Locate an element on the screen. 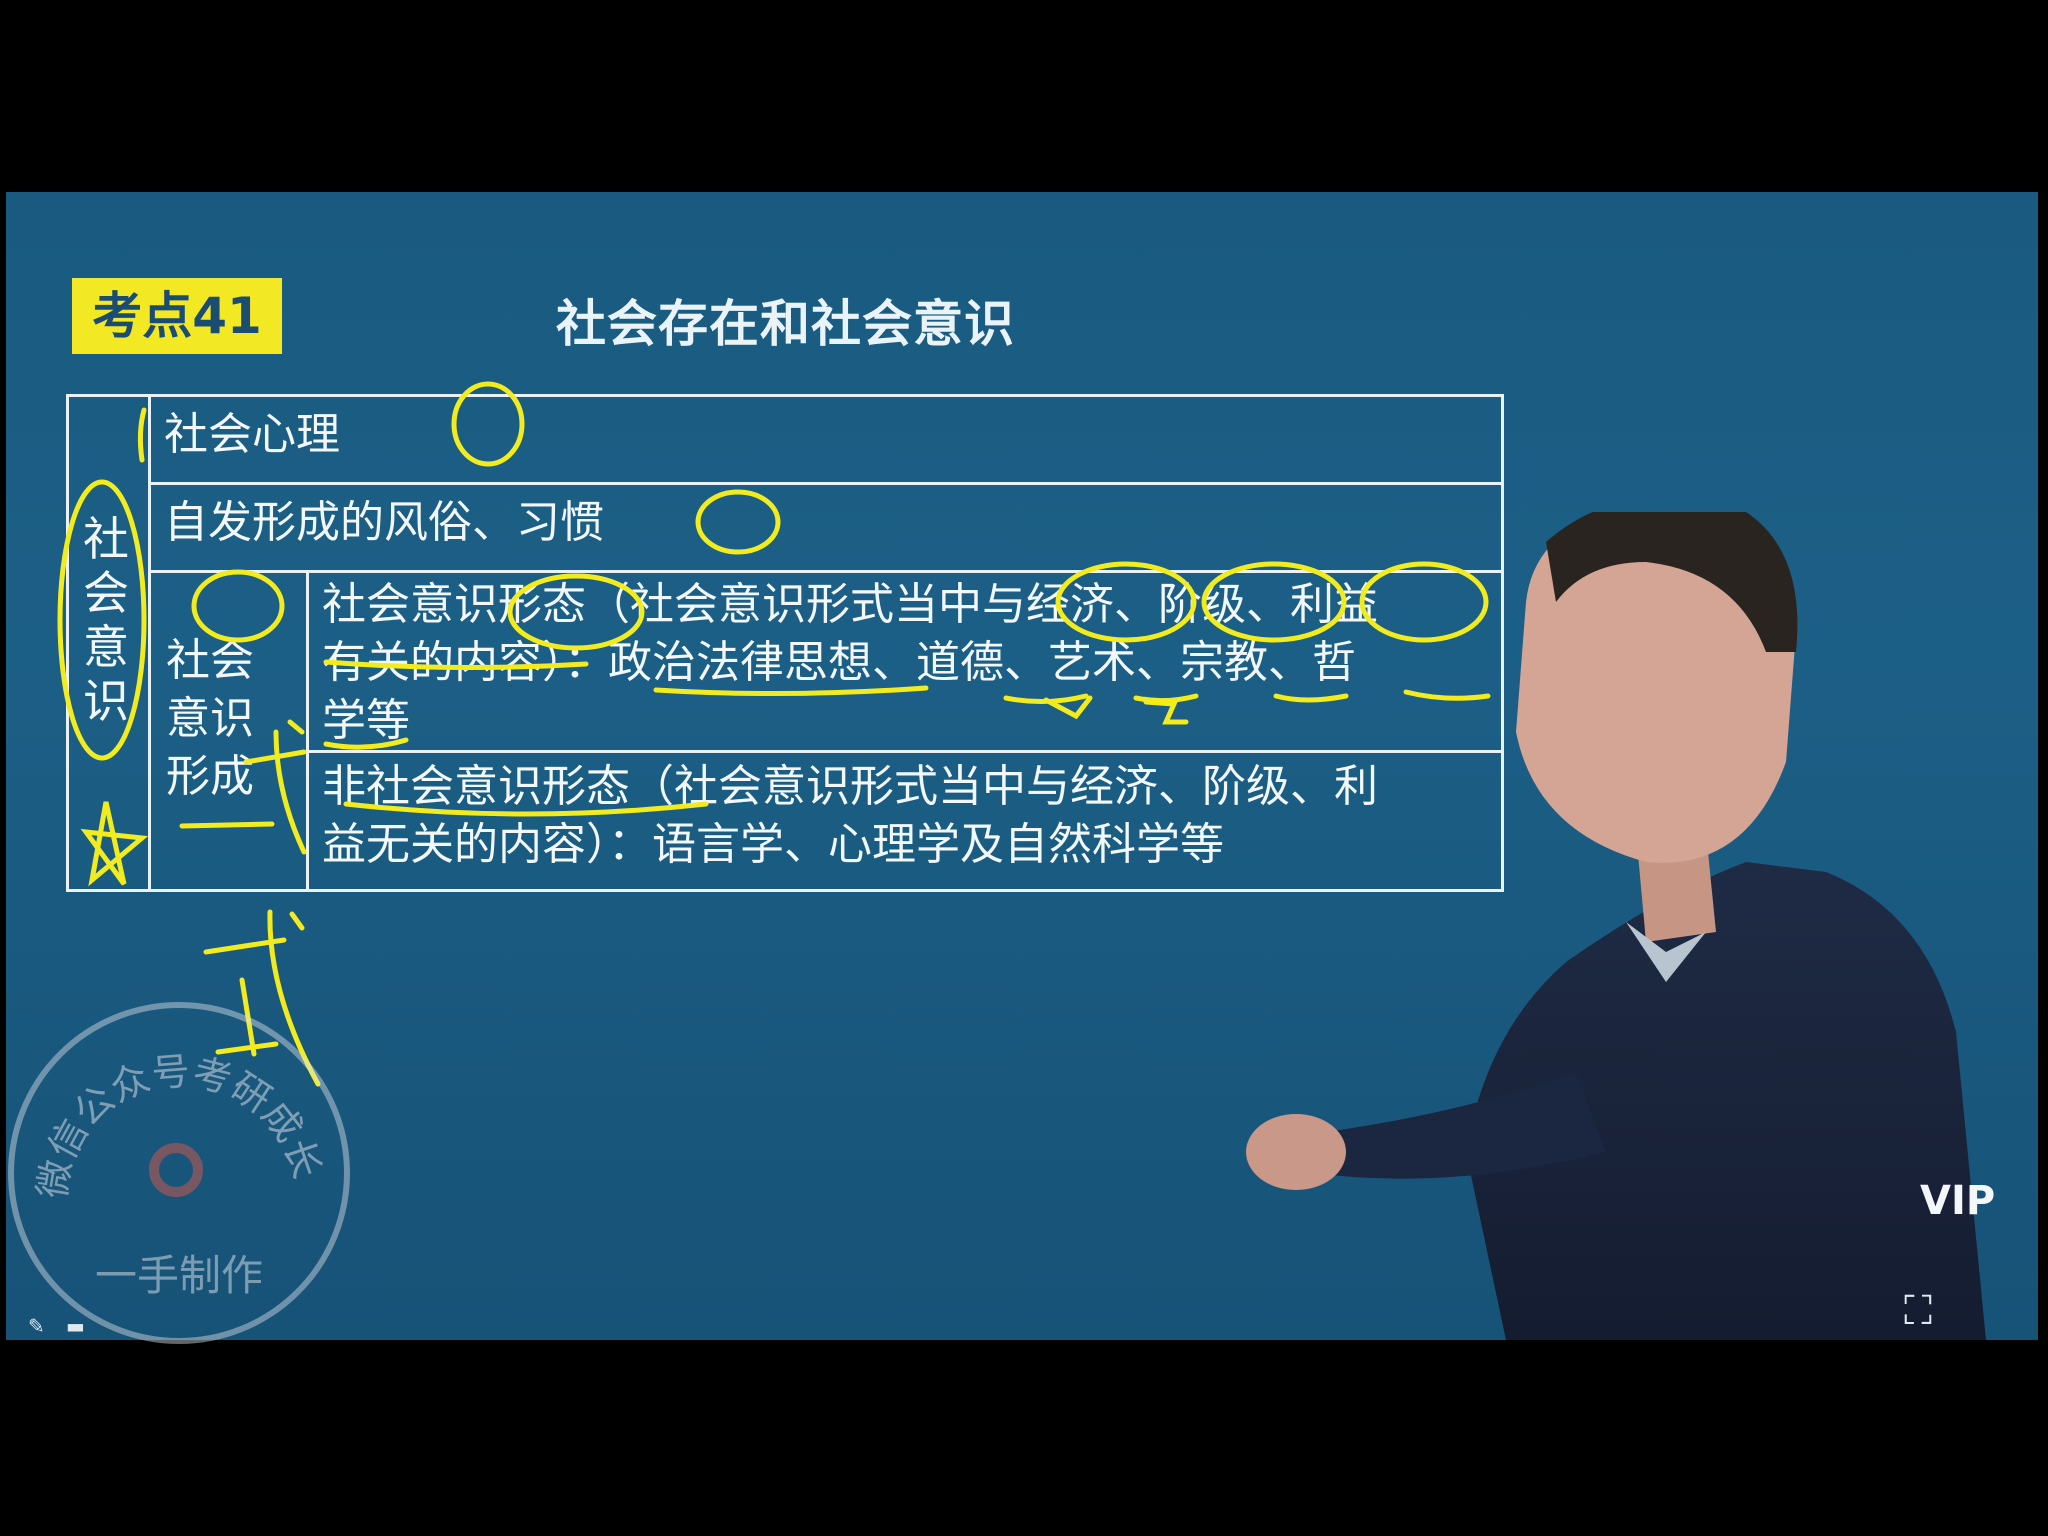  side-label-char: 意 is located at coordinates (106, 647).